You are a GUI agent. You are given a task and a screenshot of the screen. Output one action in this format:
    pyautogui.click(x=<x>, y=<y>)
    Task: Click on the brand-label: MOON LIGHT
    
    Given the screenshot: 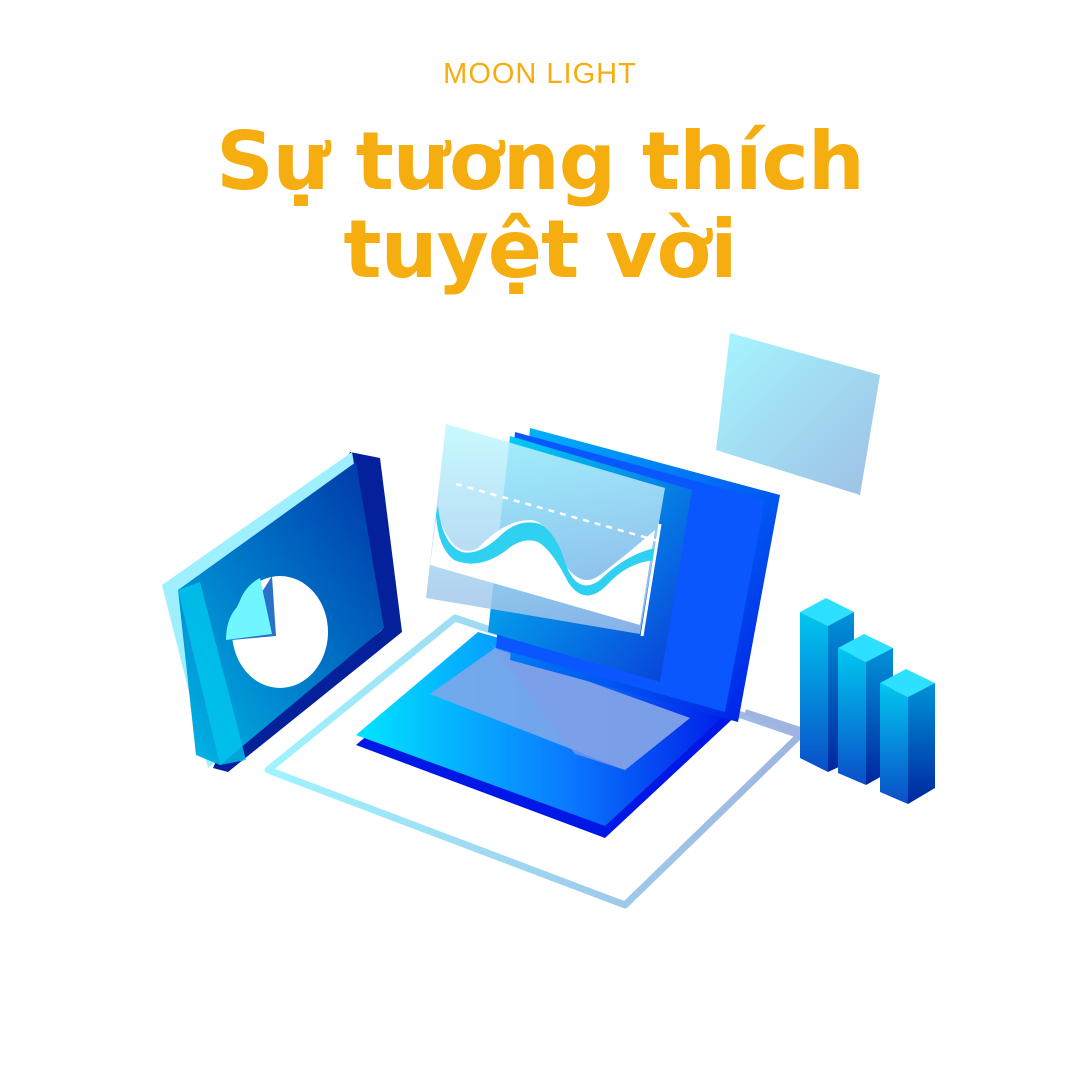 What is the action you would take?
    pyautogui.click(x=540, y=74)
    